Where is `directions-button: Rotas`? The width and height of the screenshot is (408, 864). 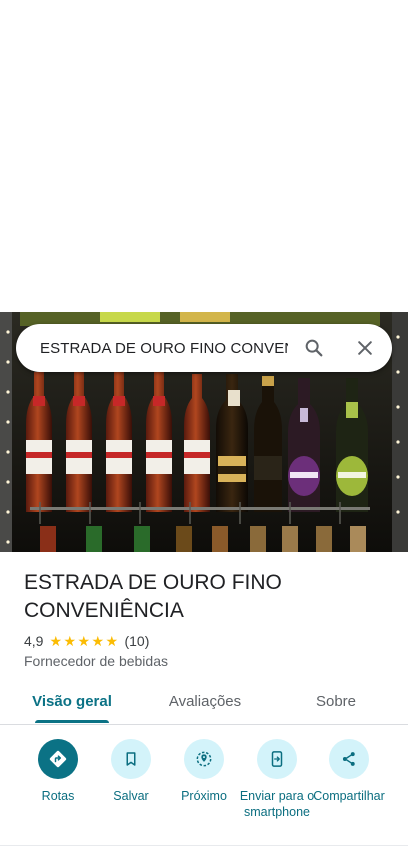 directions-button: Rotas is located at coordinates (58, 771).